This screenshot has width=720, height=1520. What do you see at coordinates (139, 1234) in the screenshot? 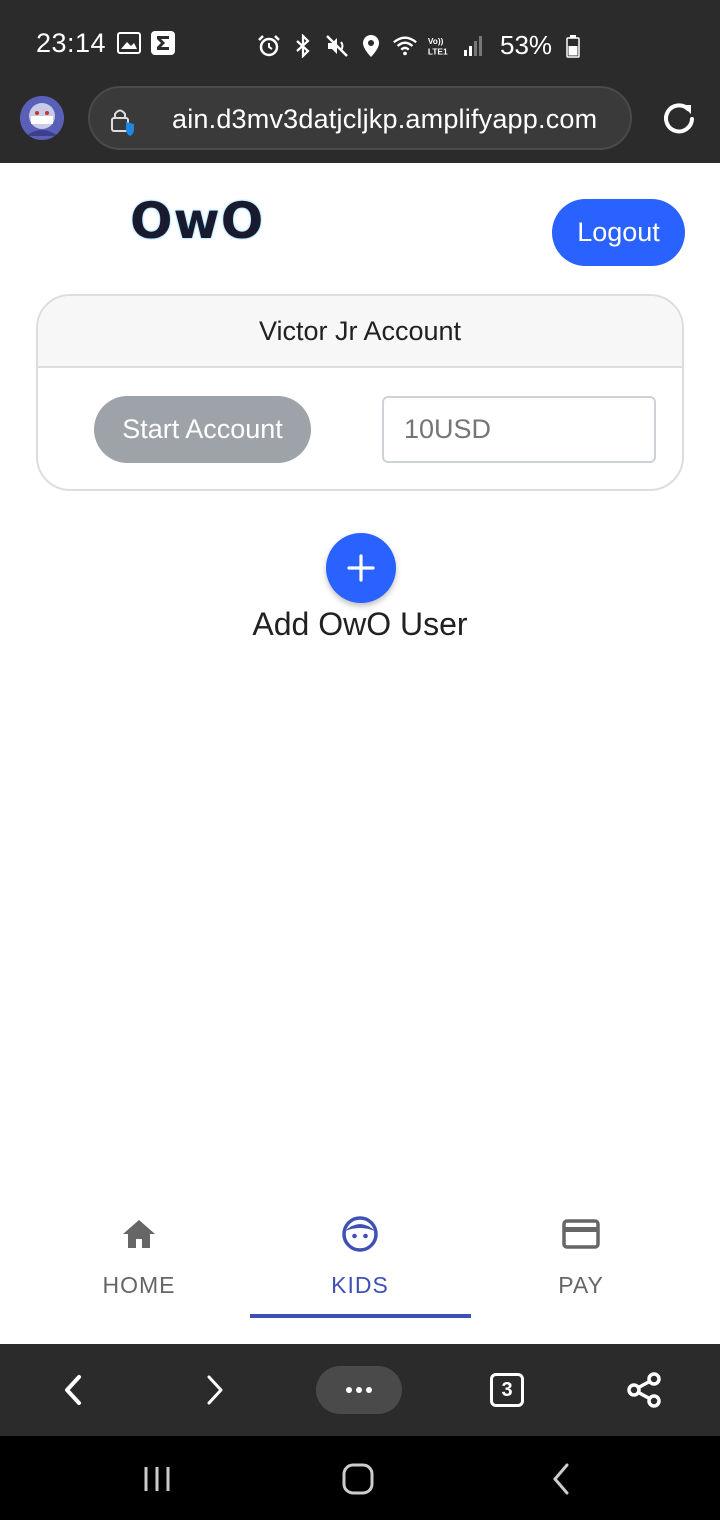
I see `home-icon` at bounding box center [139, 1234].